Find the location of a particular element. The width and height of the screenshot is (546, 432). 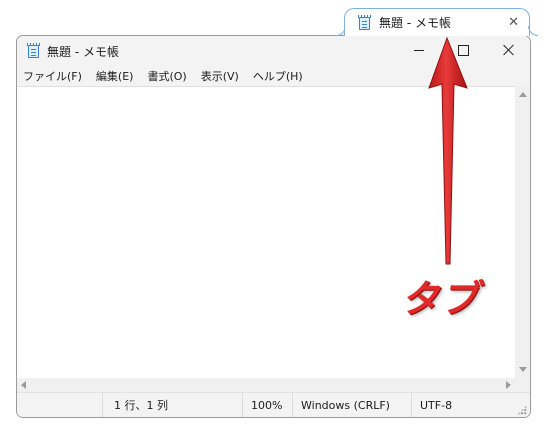

annotation-label: タブ is located at coordinates (440, 299).